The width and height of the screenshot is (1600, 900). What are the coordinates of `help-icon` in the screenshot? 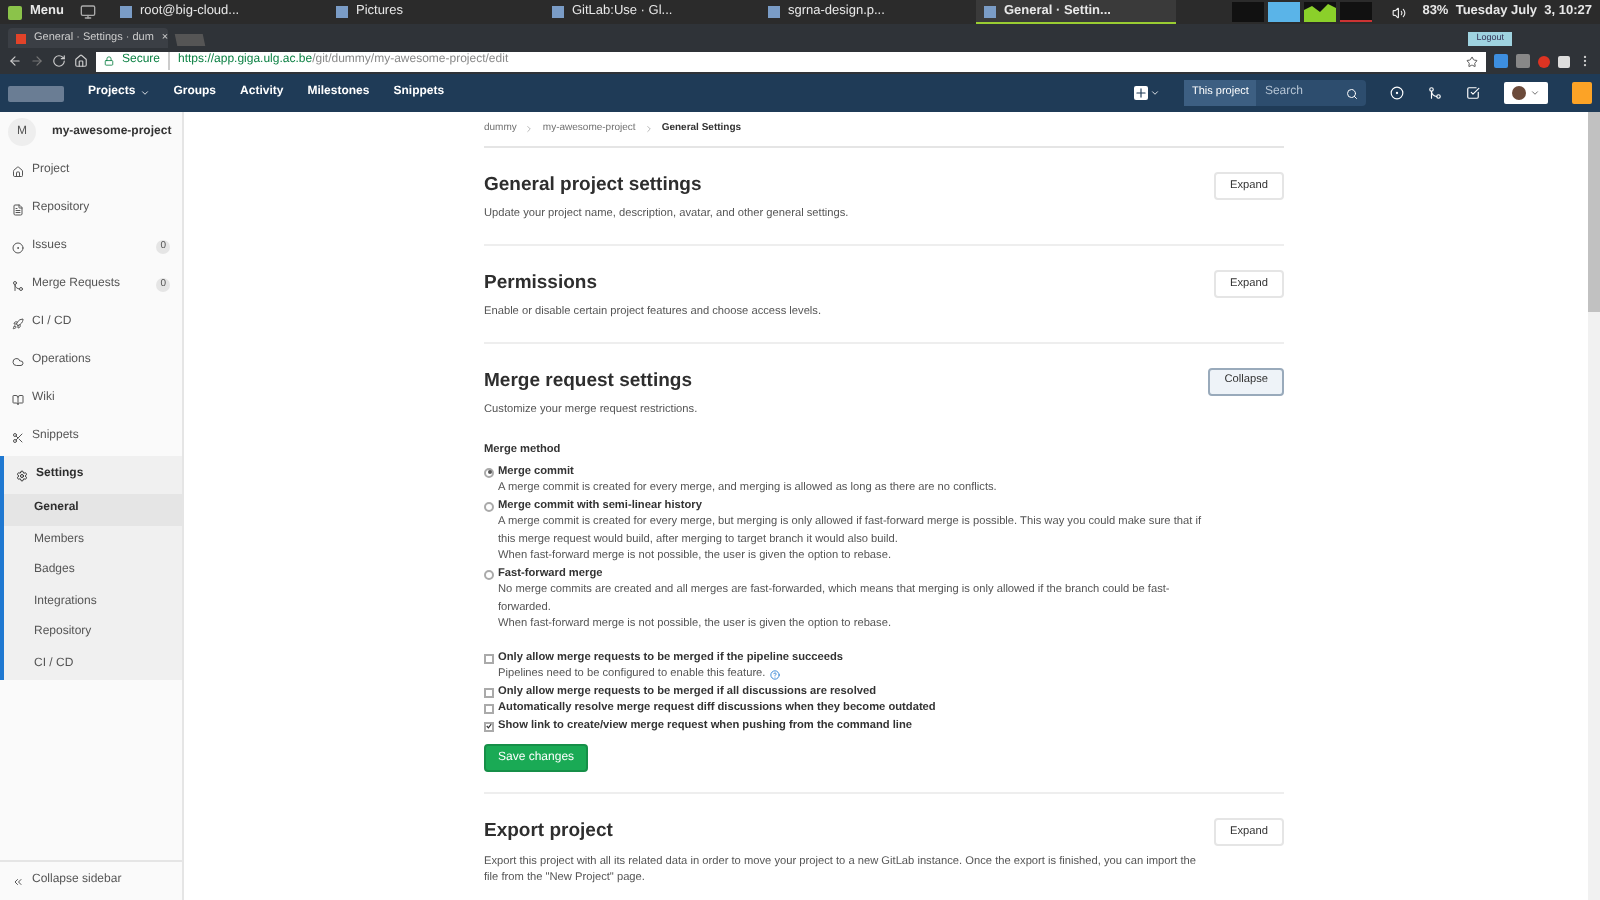 It's located at (774, 675).